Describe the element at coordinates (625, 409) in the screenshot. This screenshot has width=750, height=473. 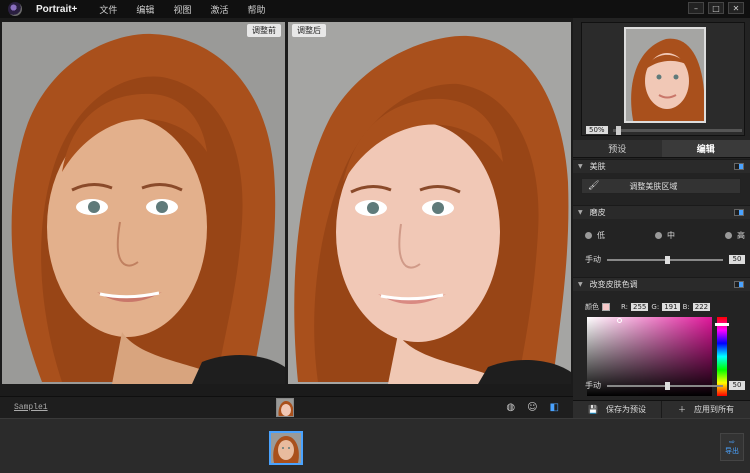
I see `save-preset-label: 保存为预设` at that location.